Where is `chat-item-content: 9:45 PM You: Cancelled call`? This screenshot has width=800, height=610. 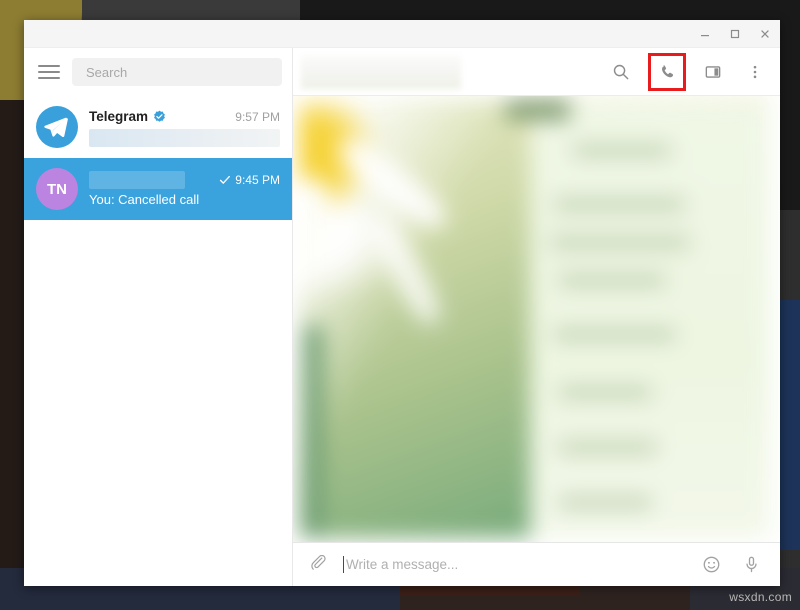 chat-item-content: 9:45 PM You: Cancelled call is located at coordinates (184, 189).